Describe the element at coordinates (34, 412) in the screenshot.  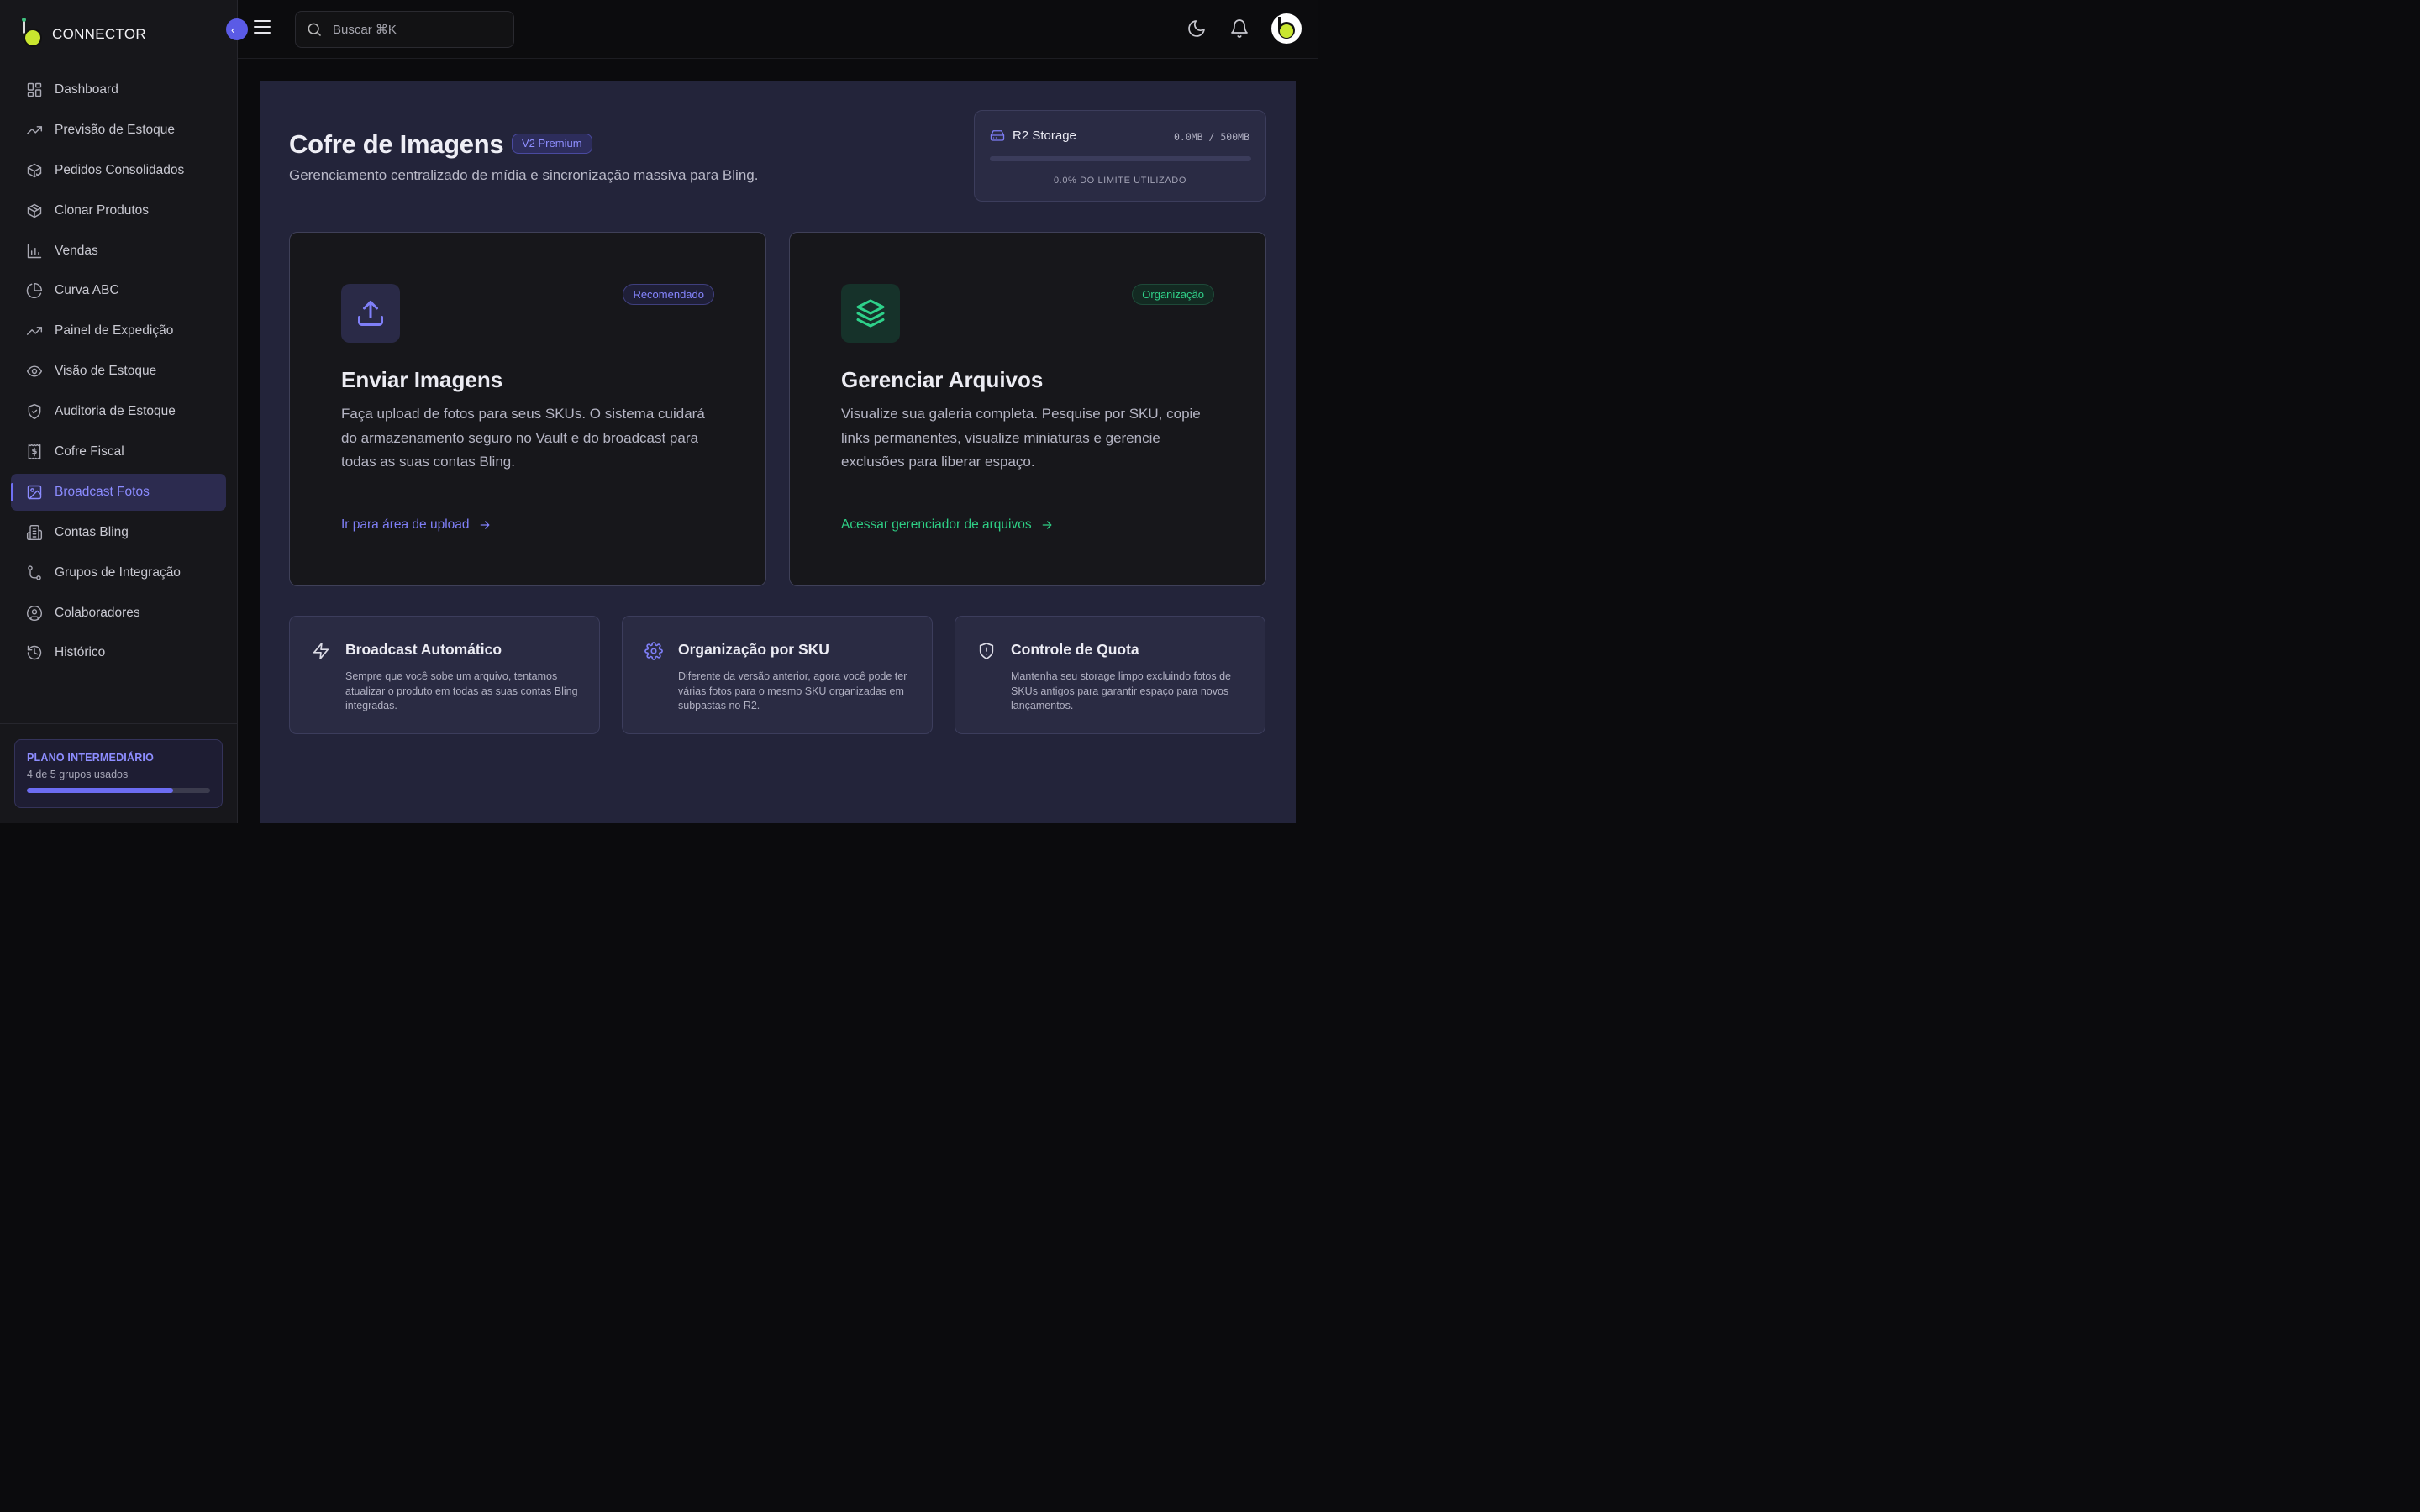
I see `shield-check-icon` at that location.